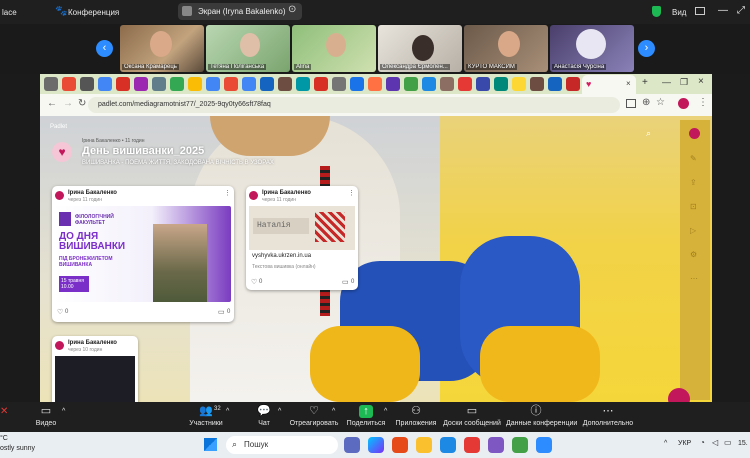 This screenshot has width=750, height=458. I want to click on chrome-icon, so click(472, 445).